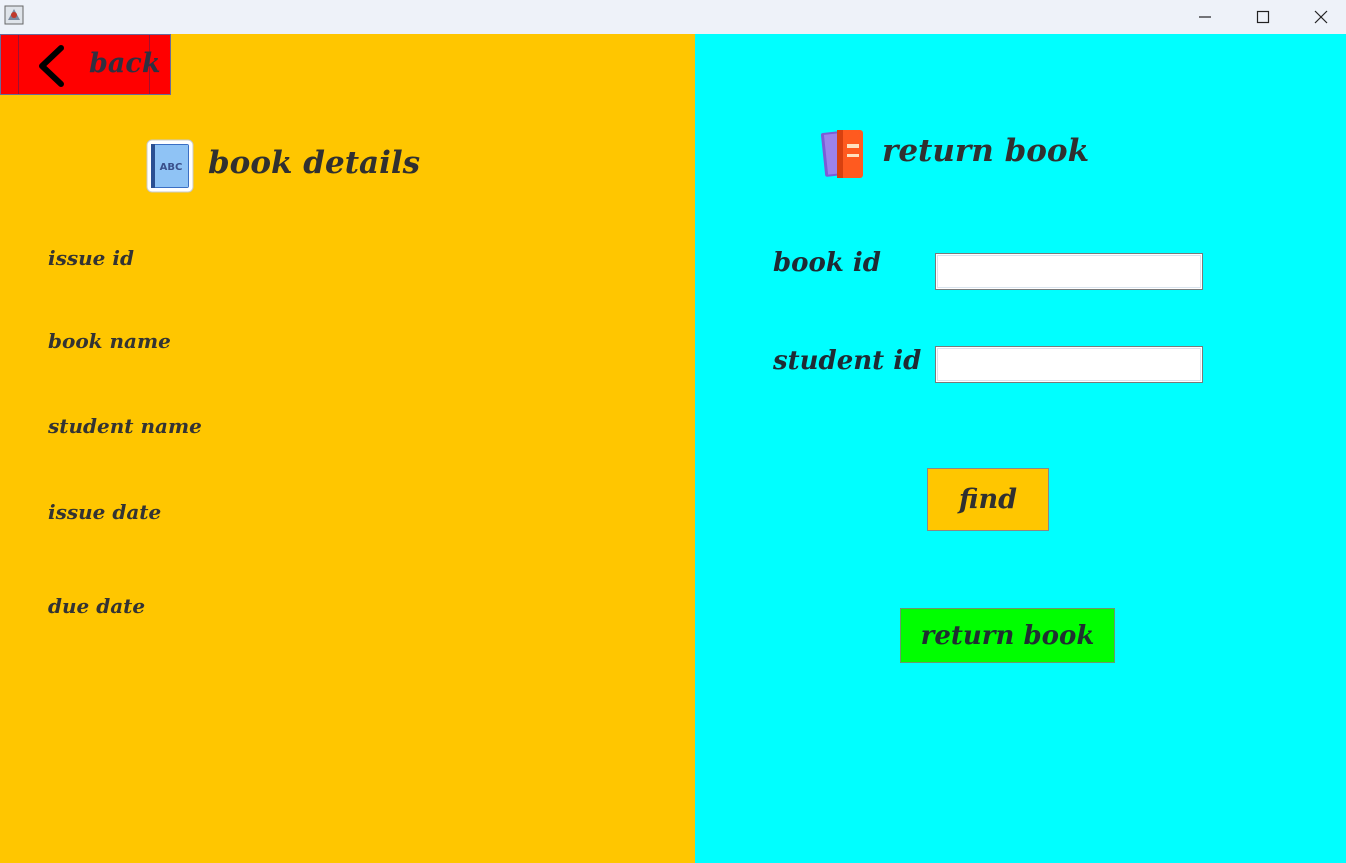 Image resolution: width=1346 pixels, height=863 pixels. I want to click on book-abc-icon: ABC, so click(170, 166).